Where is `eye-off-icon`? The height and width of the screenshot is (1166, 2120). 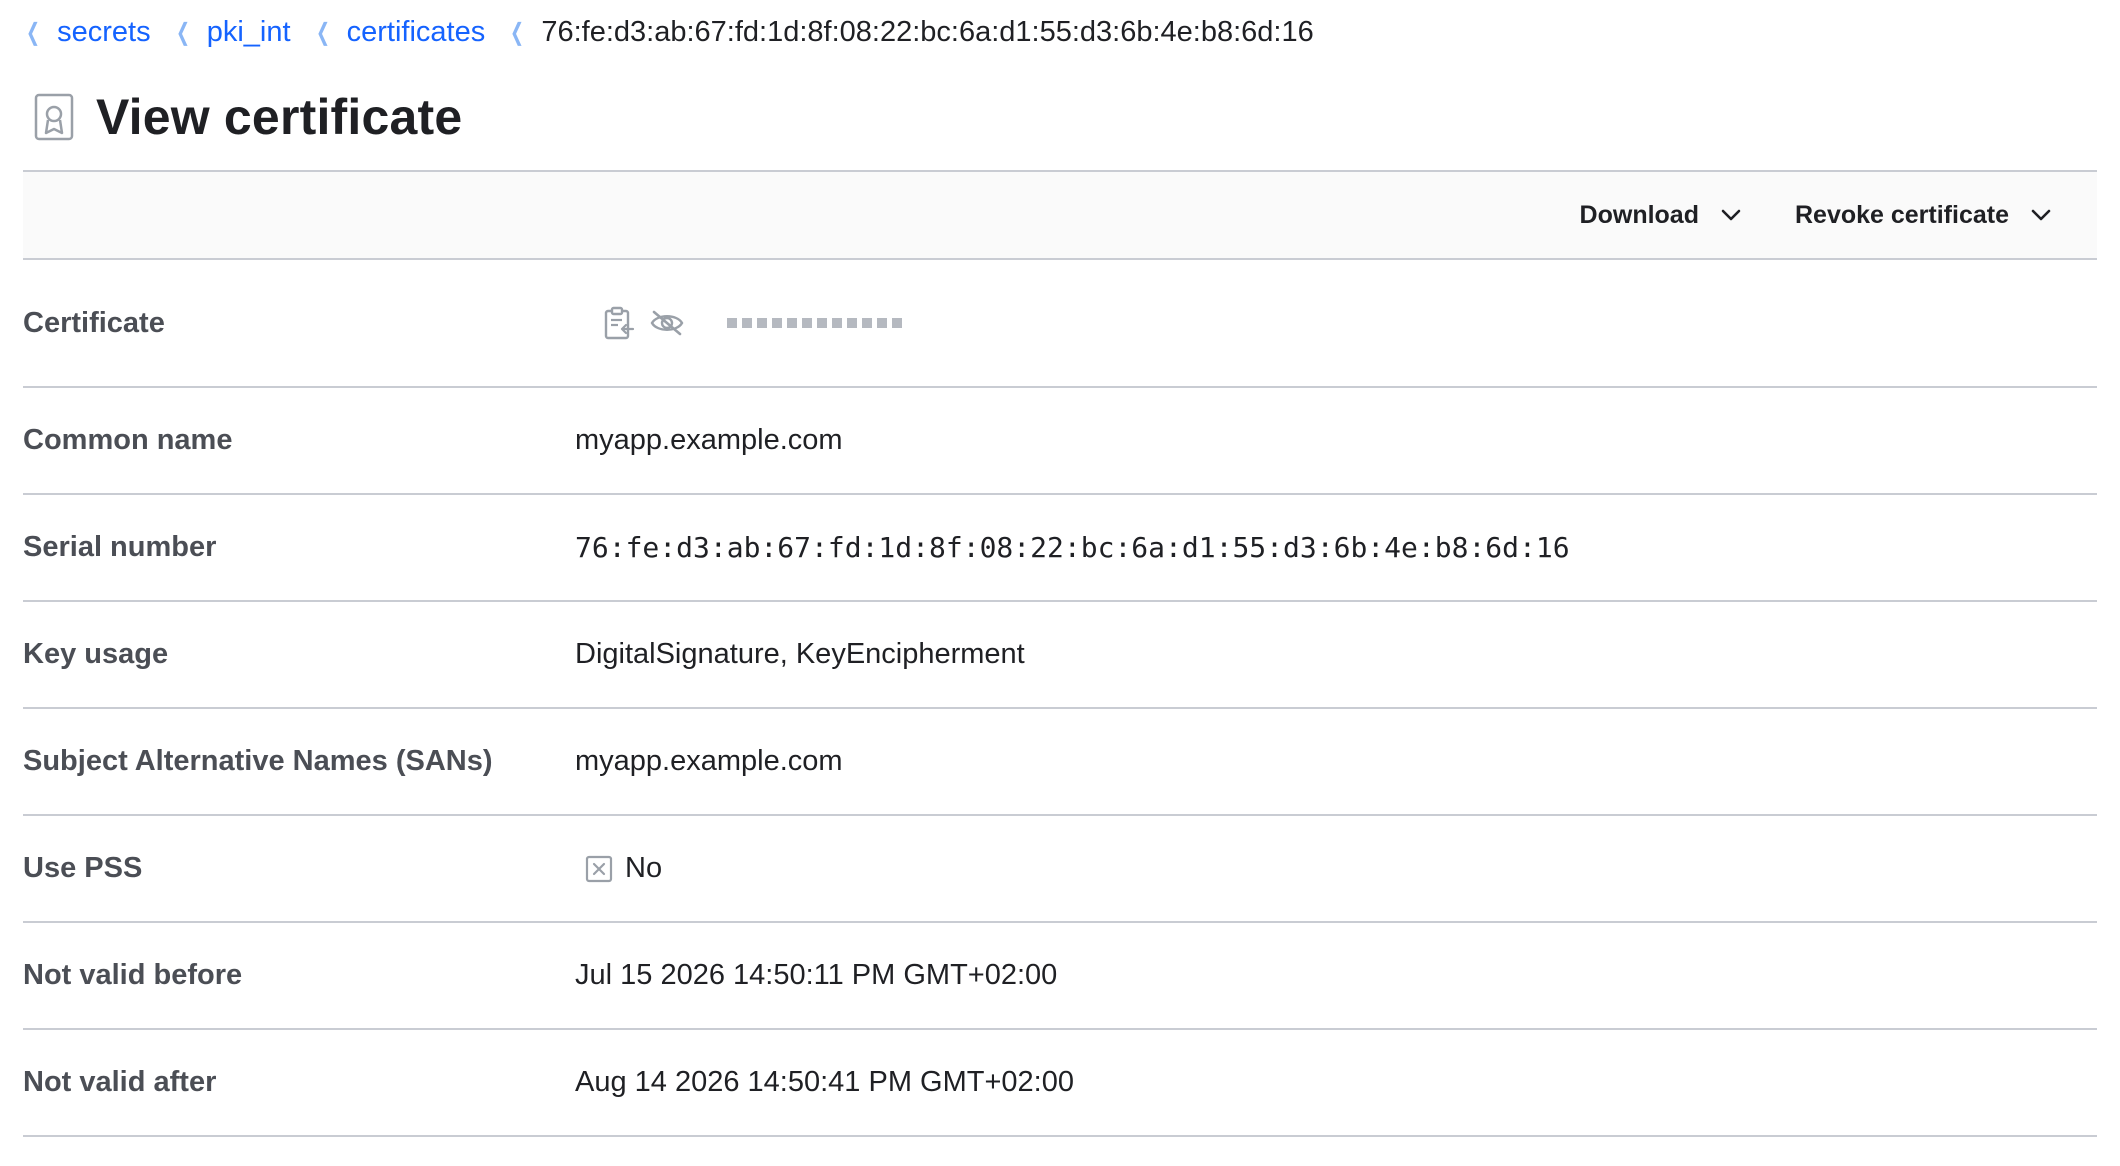 eye-off-icon is located at coordinates (667, 323).